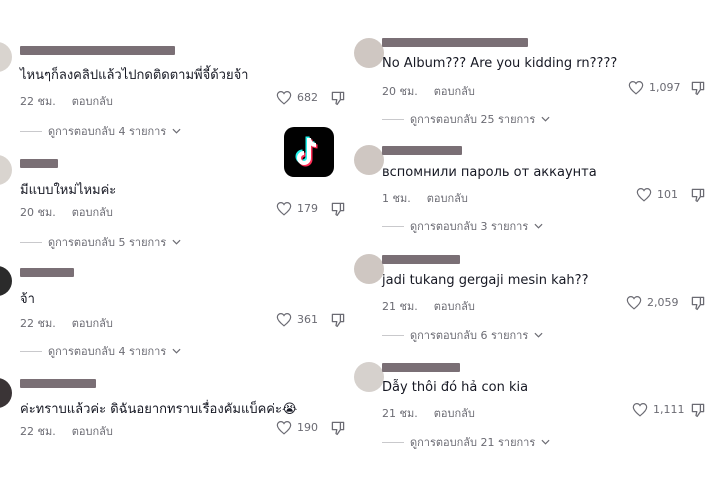 Image resolution: width=720 pixels, height=480 pixels. What do you see at coordinates (654, 87) in the screenshot?
I see `like-button: 1,097` at bounding box center [654, 87].